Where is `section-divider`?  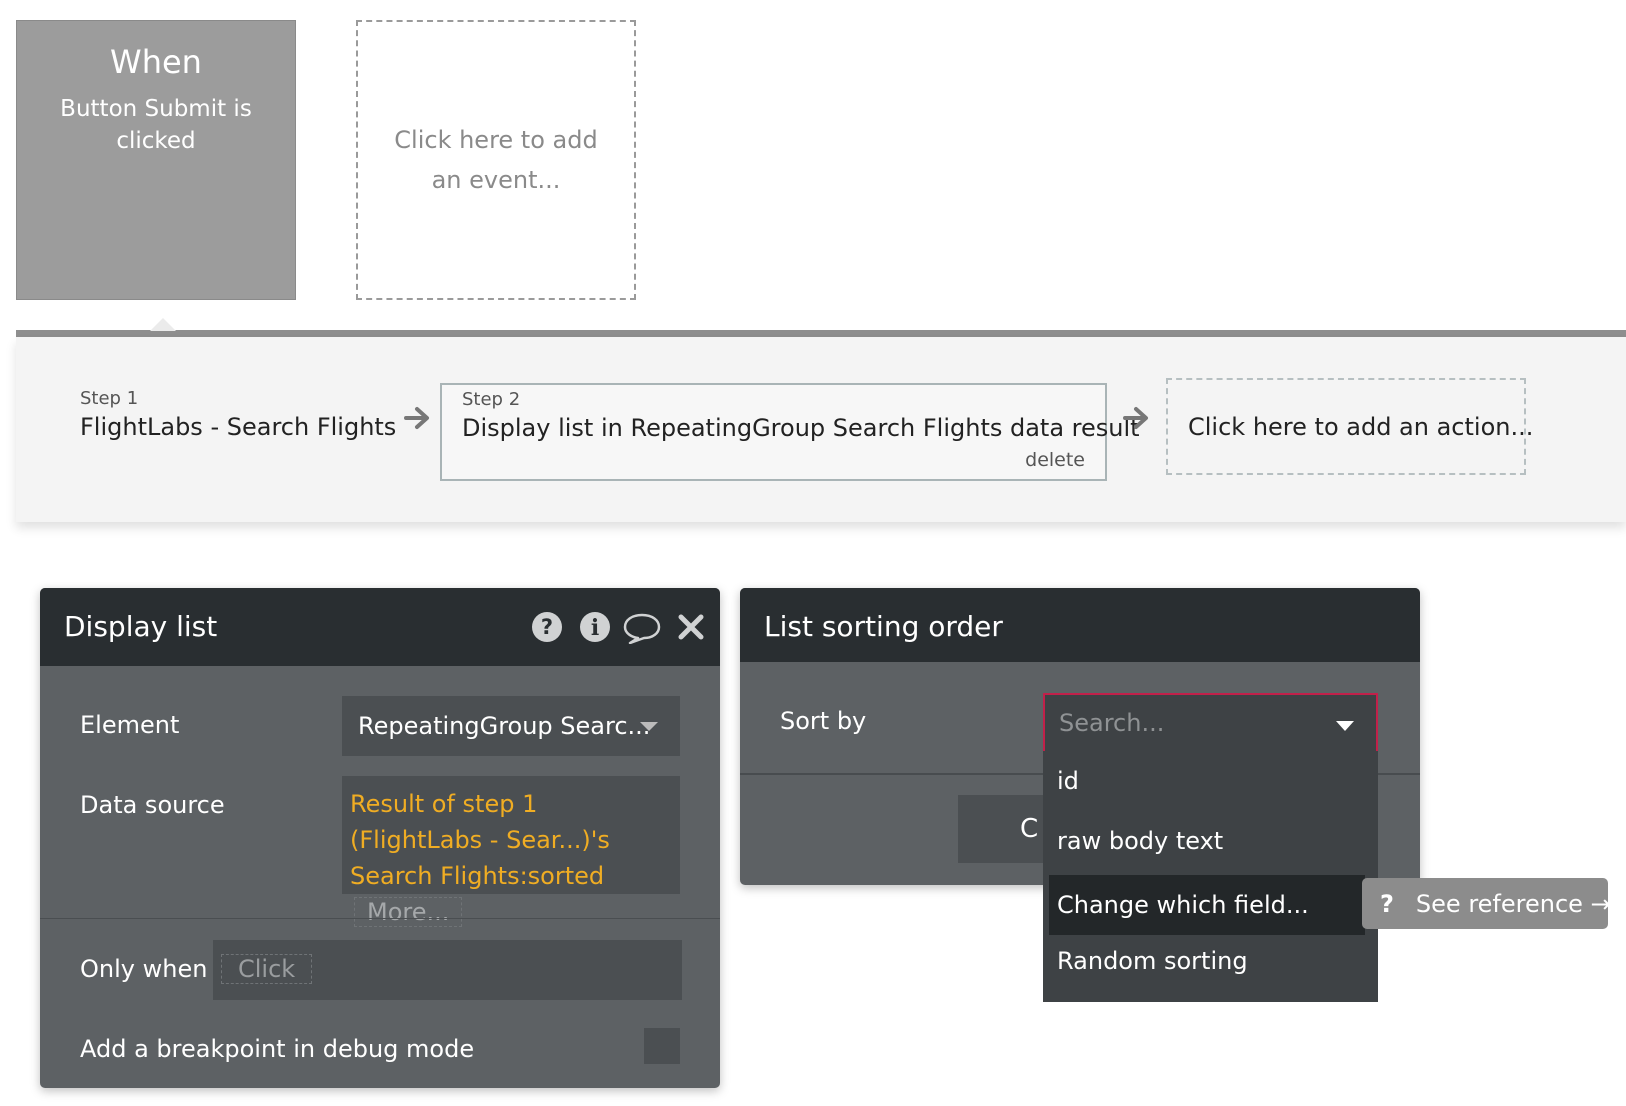 section-divider is located at coordinates (380, 918).